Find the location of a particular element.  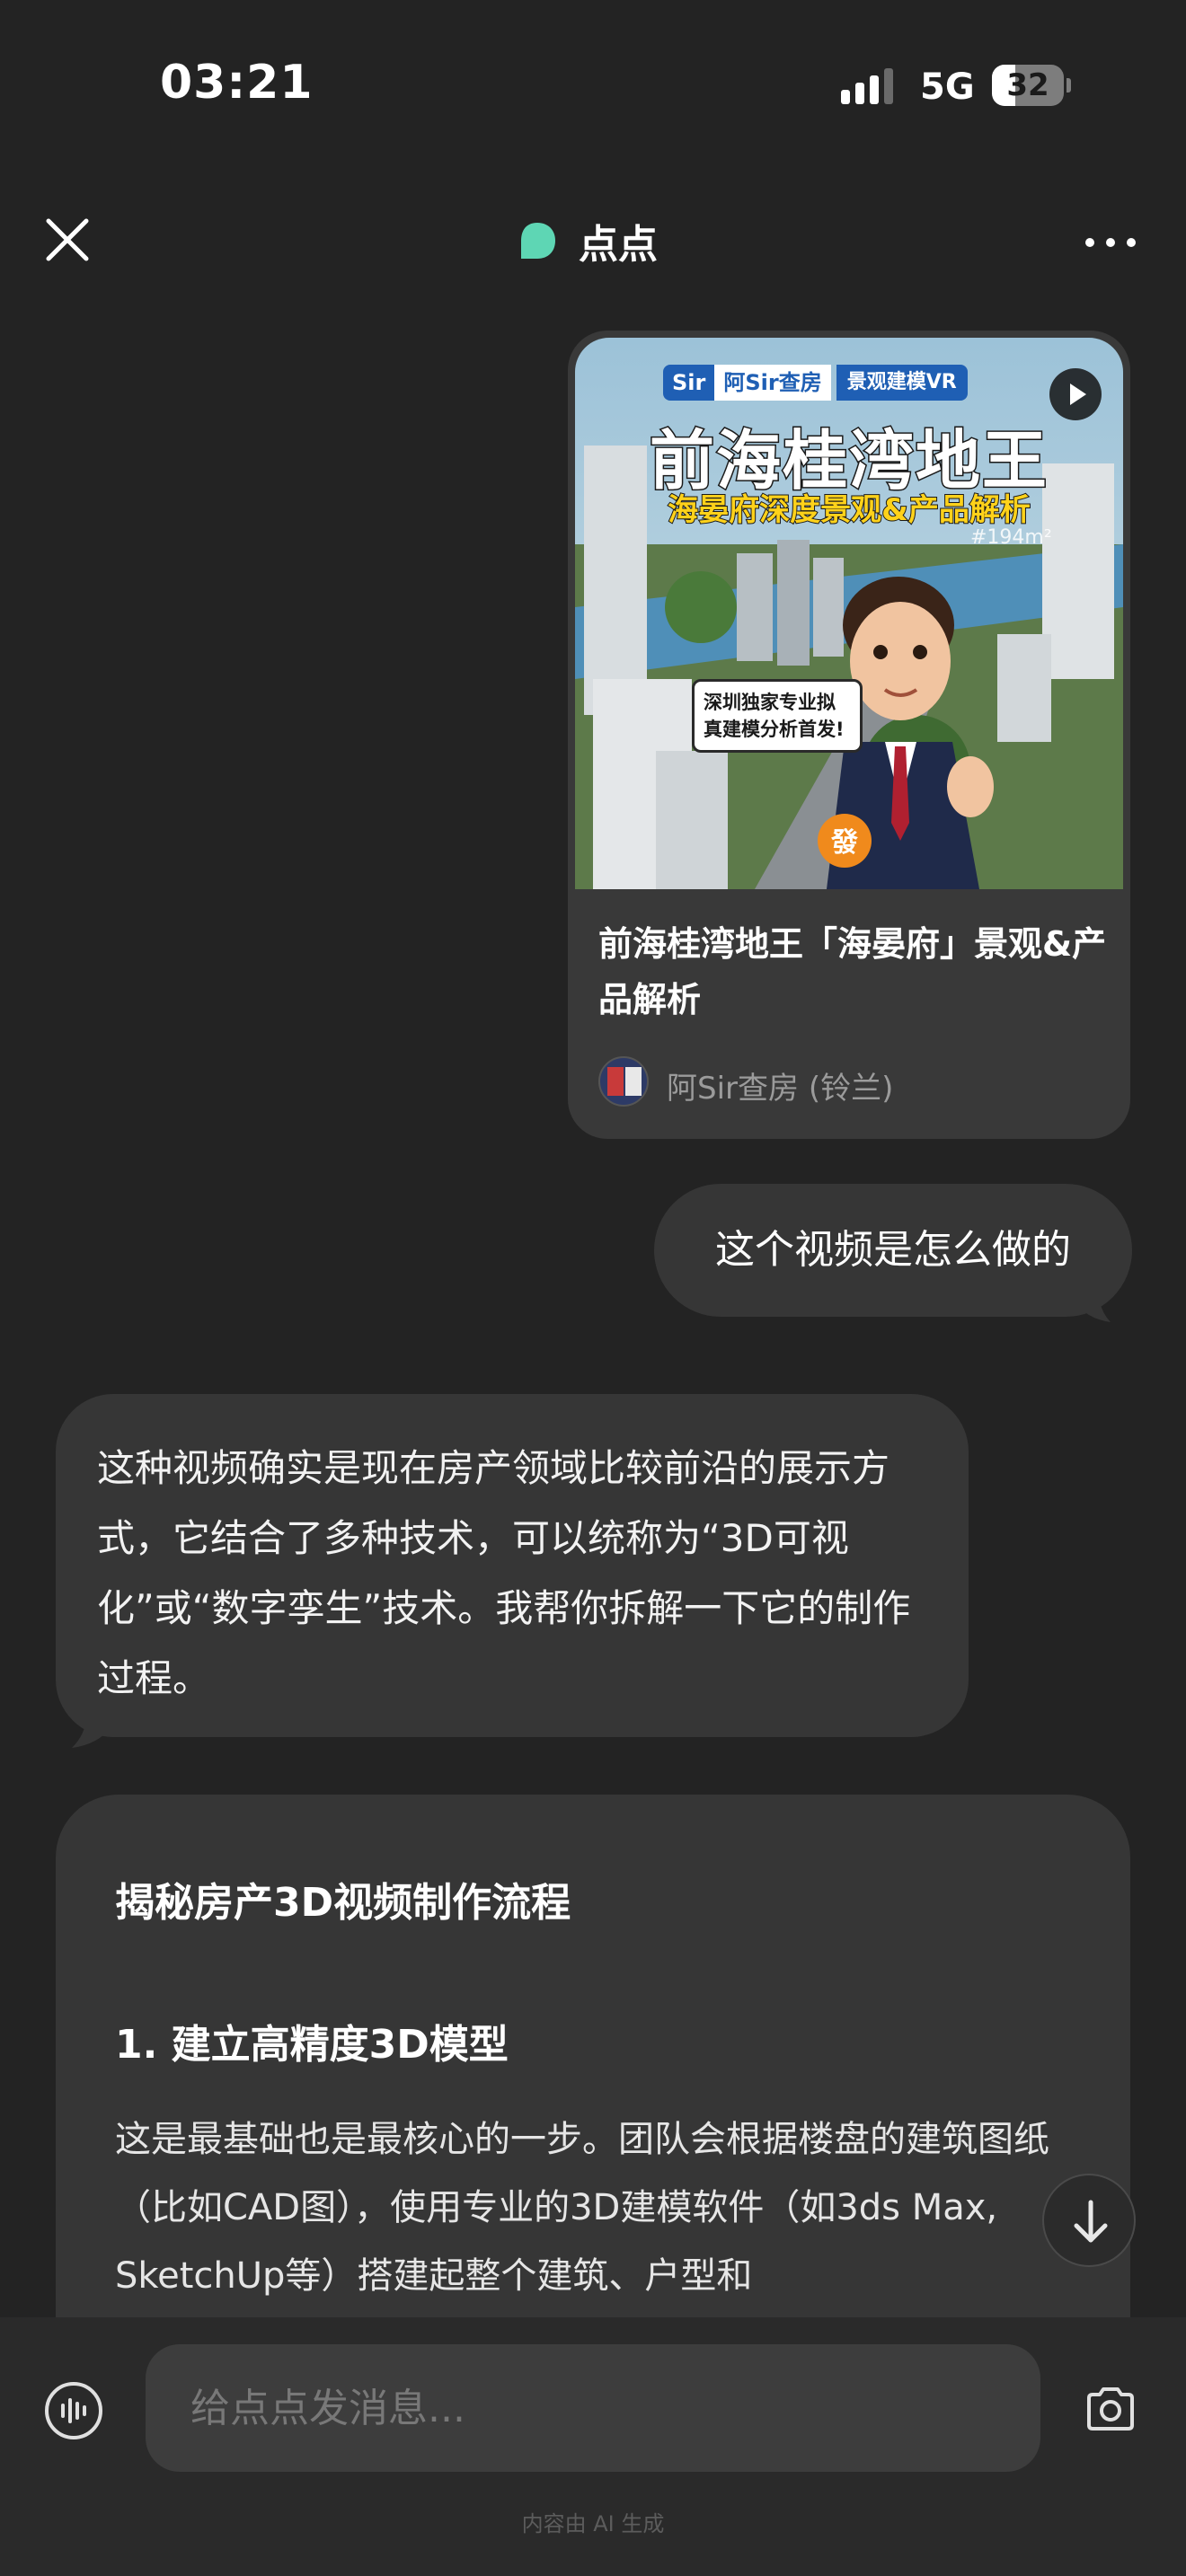

author-name: 阿Sir查房 (铃兰) is located at coordinates (780, 1089).